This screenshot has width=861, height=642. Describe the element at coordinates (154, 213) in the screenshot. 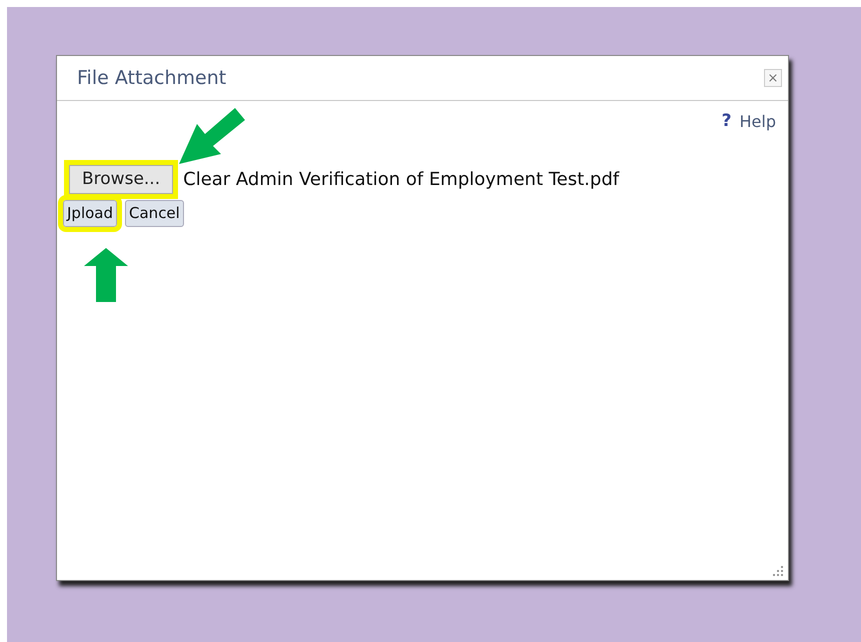

I see `cancel-button: Cancel` at that location.